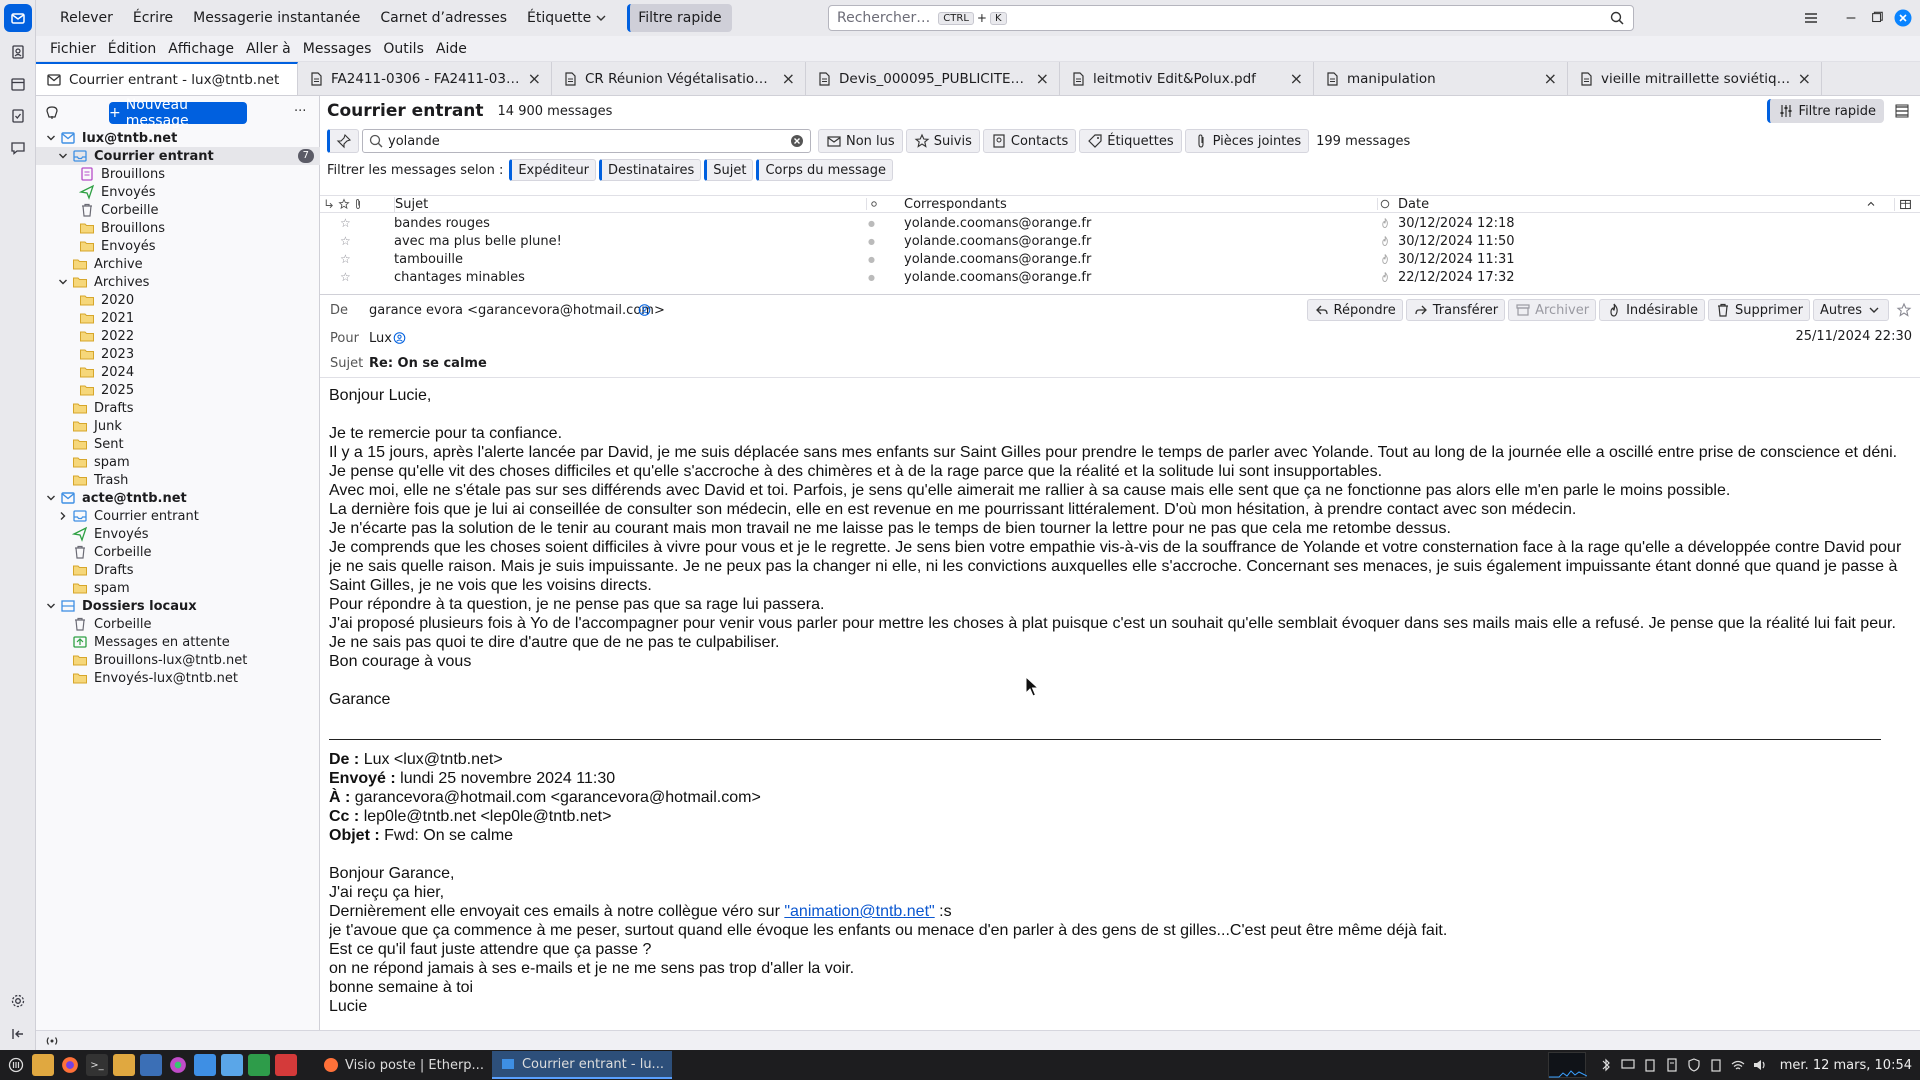 The width and height of the screenshot is (1920, 1083). I want to click on minimize-icon, so click(1851, 18).